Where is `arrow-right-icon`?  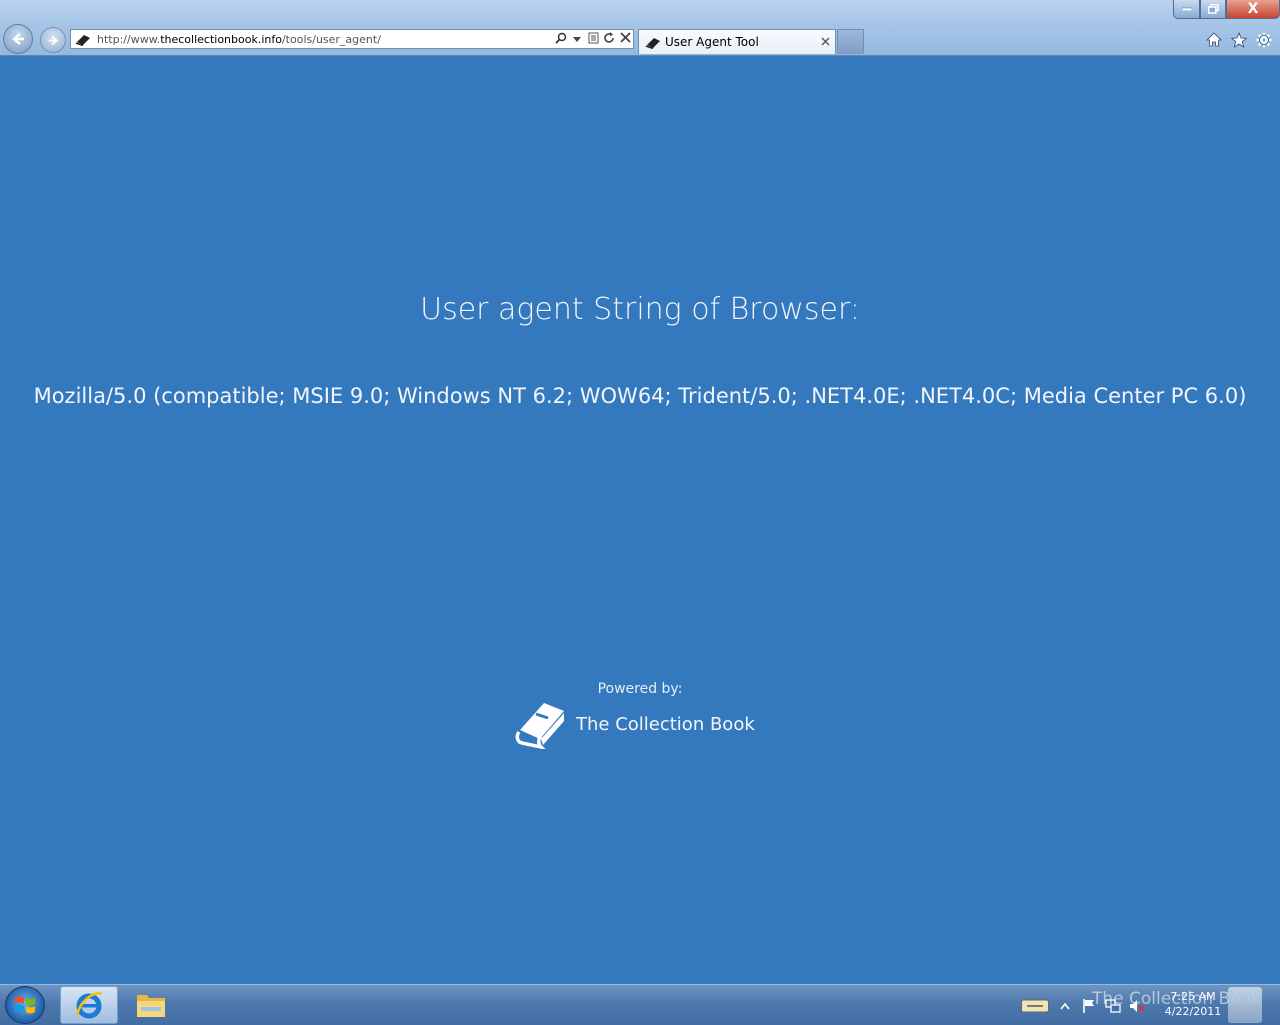
arrow-right-icon is located at coordinates (53, 40).